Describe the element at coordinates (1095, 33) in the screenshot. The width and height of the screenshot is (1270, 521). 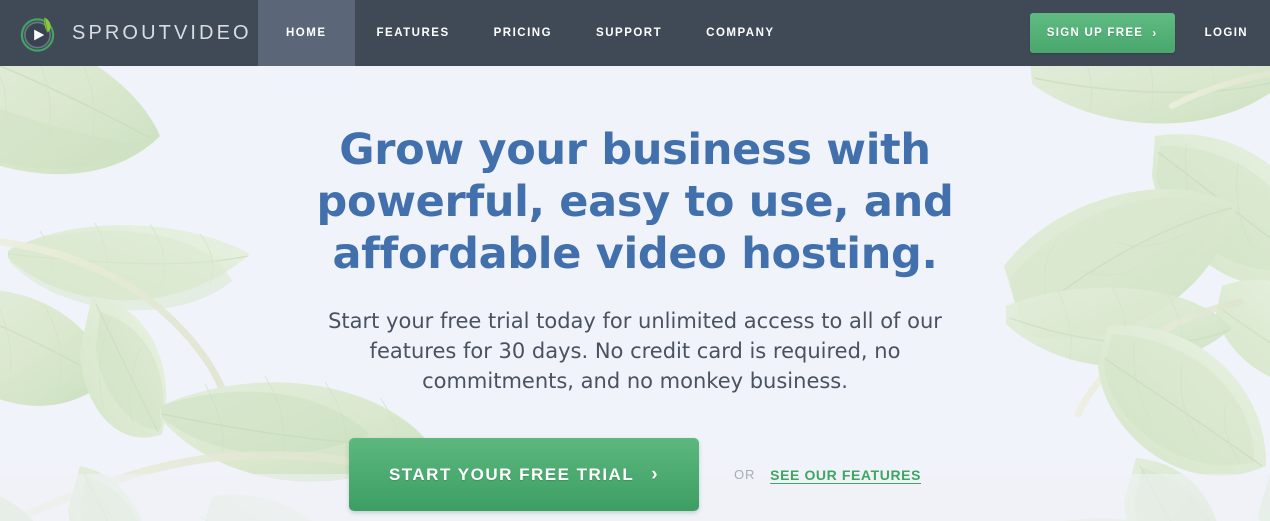
I see `sign-up-free-label: SIGN UP FREE` at that location.